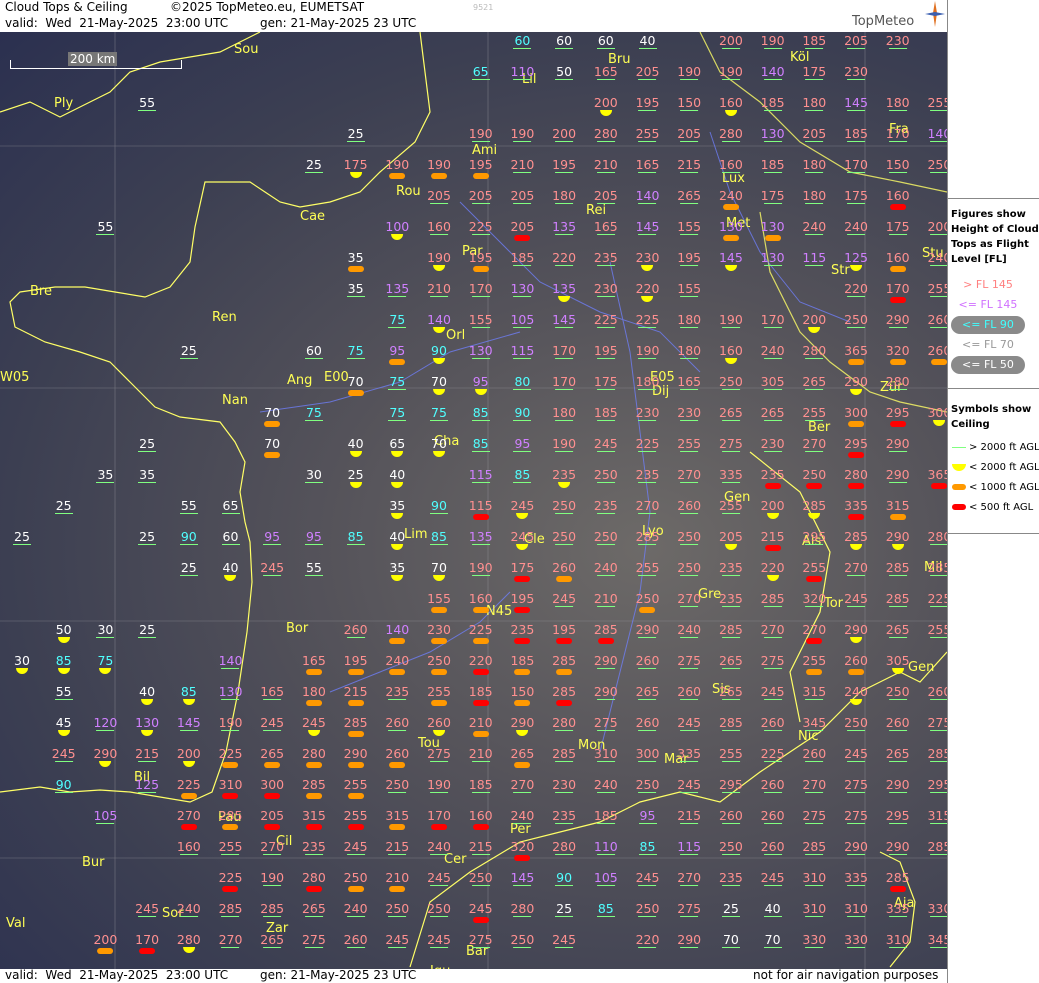 The width and height of the screenshot is (1039, 983). Describe the element at coordinates (522, 41) in the screenshot. I see `cloud-top-value: 60` at that location.